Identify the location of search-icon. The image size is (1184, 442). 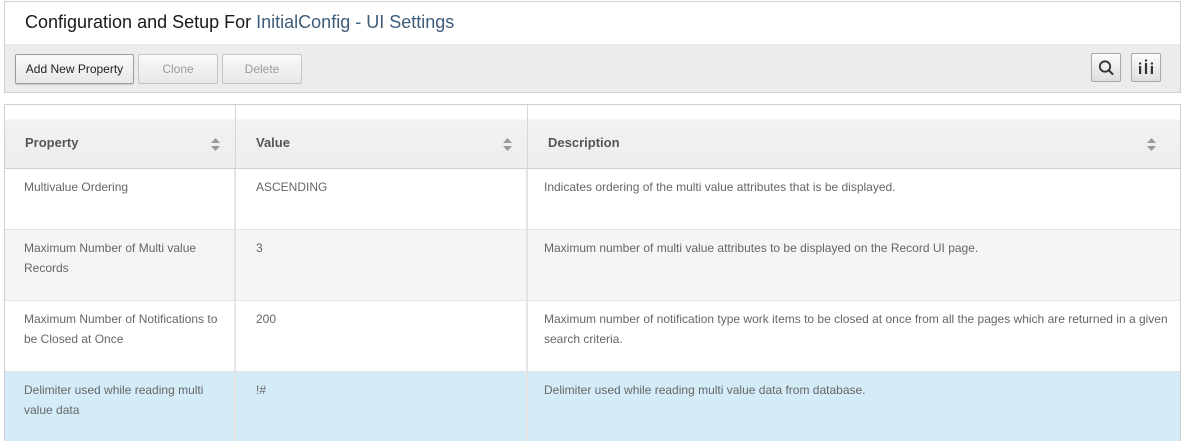
(1106, 67).